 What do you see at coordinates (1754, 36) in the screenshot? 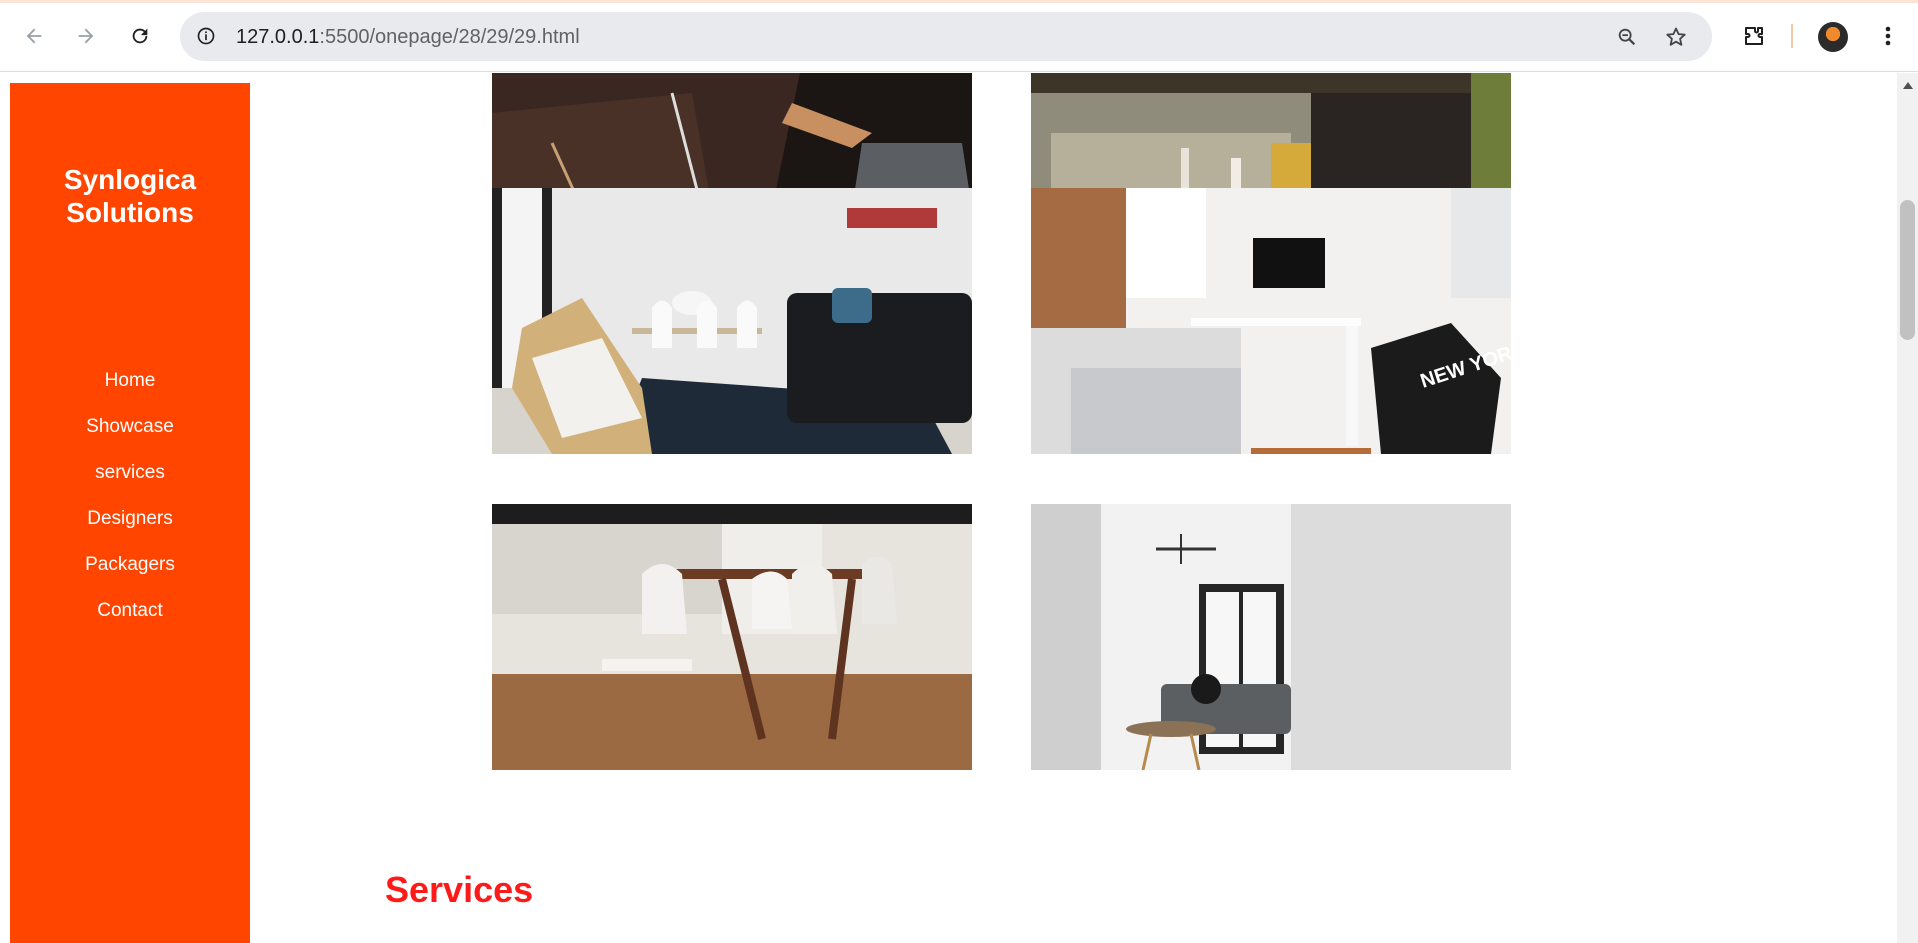
I see `extensions-icon` at bounding box center [1754, 36].